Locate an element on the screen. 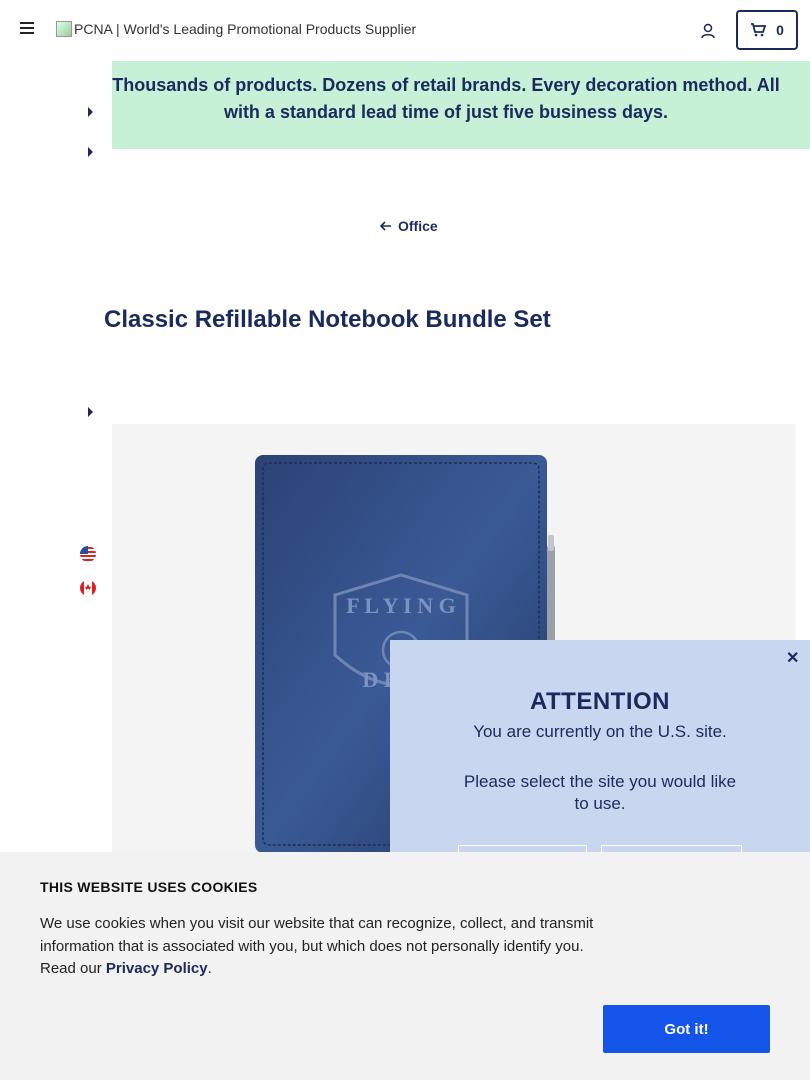  cart-button: 0 is located at coordinates (767, 30).